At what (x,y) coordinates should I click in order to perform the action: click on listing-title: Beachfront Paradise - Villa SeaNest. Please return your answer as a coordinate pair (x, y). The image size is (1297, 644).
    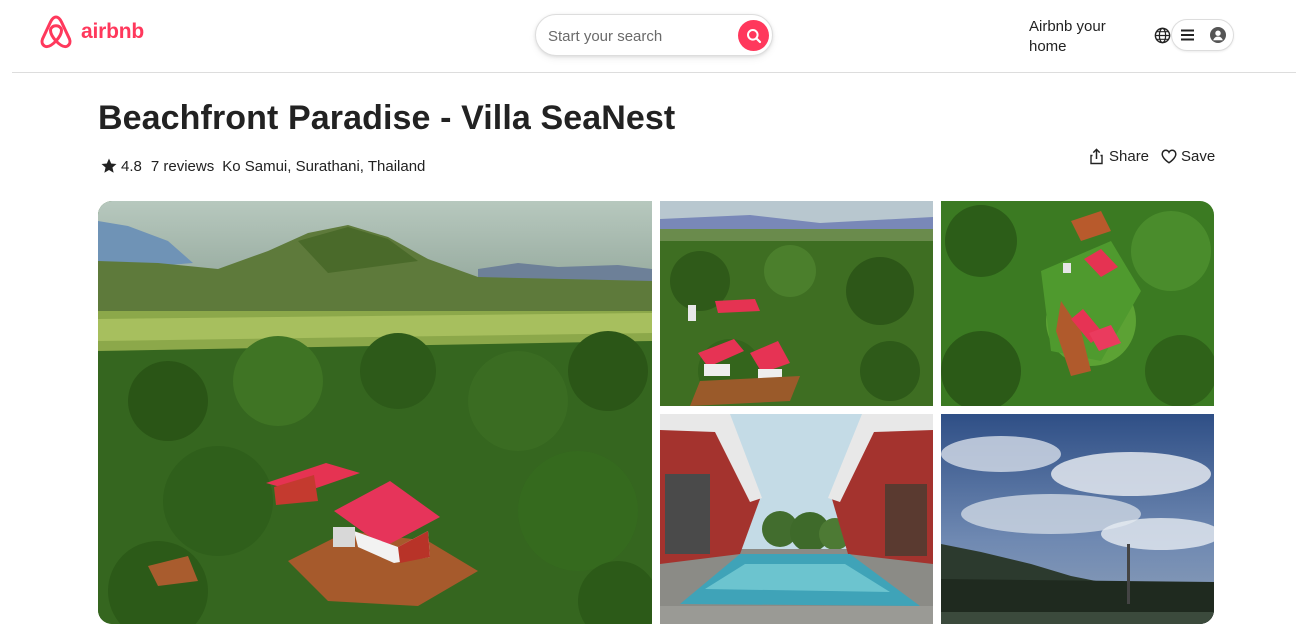
    Looking at the image, I should click on (387, 118).